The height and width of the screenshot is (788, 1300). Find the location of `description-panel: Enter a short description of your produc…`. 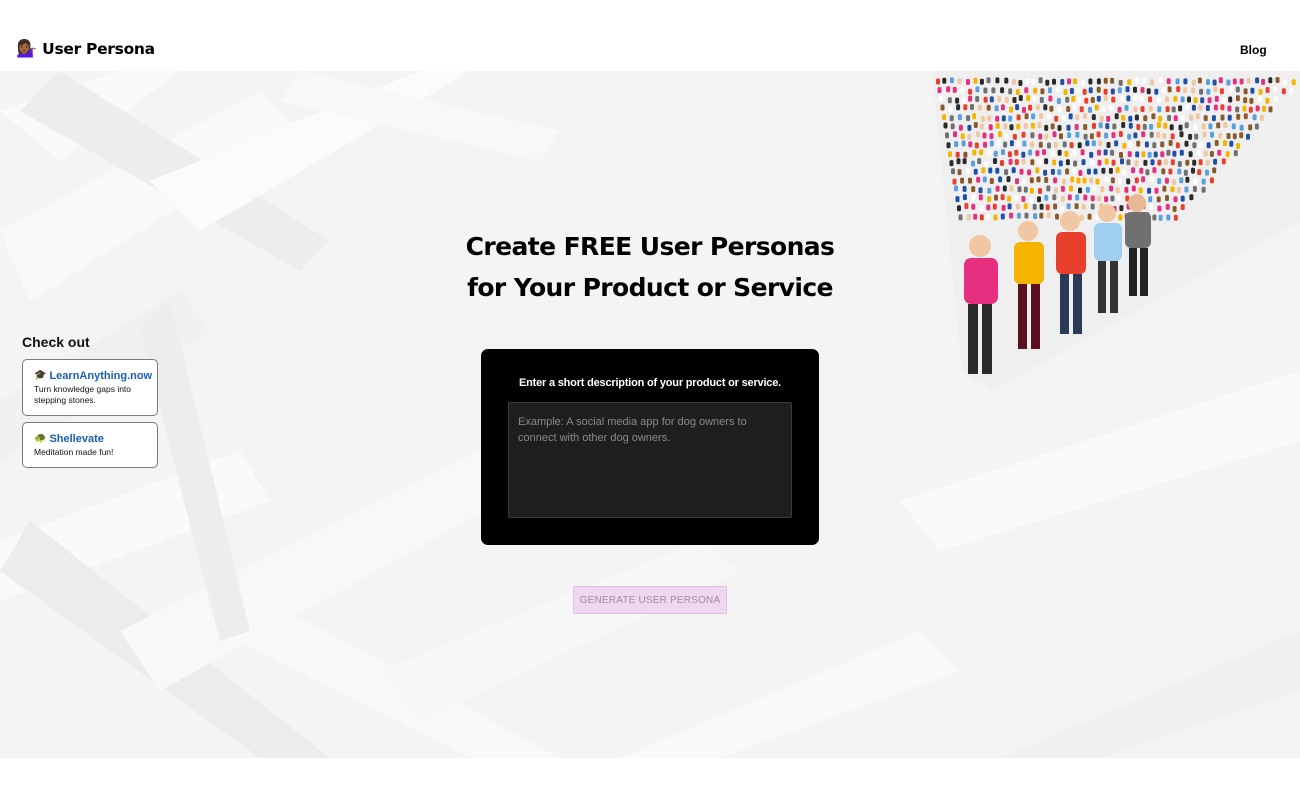

description-panel: Enter a short description of your produc… is located at coordinates (650, 447).